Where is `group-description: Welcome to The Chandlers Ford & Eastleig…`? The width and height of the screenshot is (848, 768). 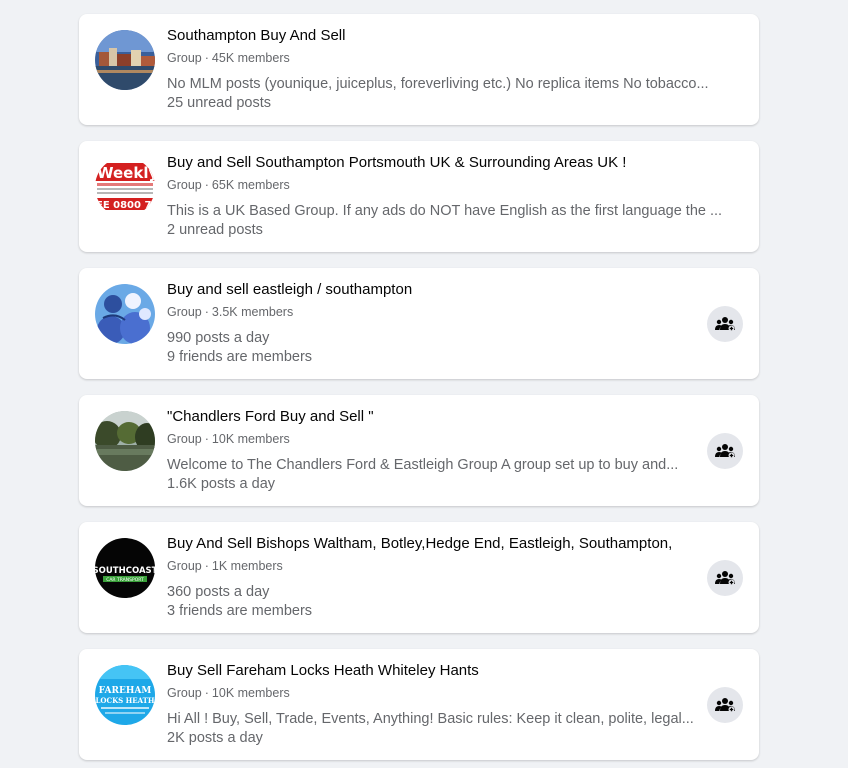
group-description: Welcome to The Chandlers Ford & Eastleig… is located at coordinates (423, 465).